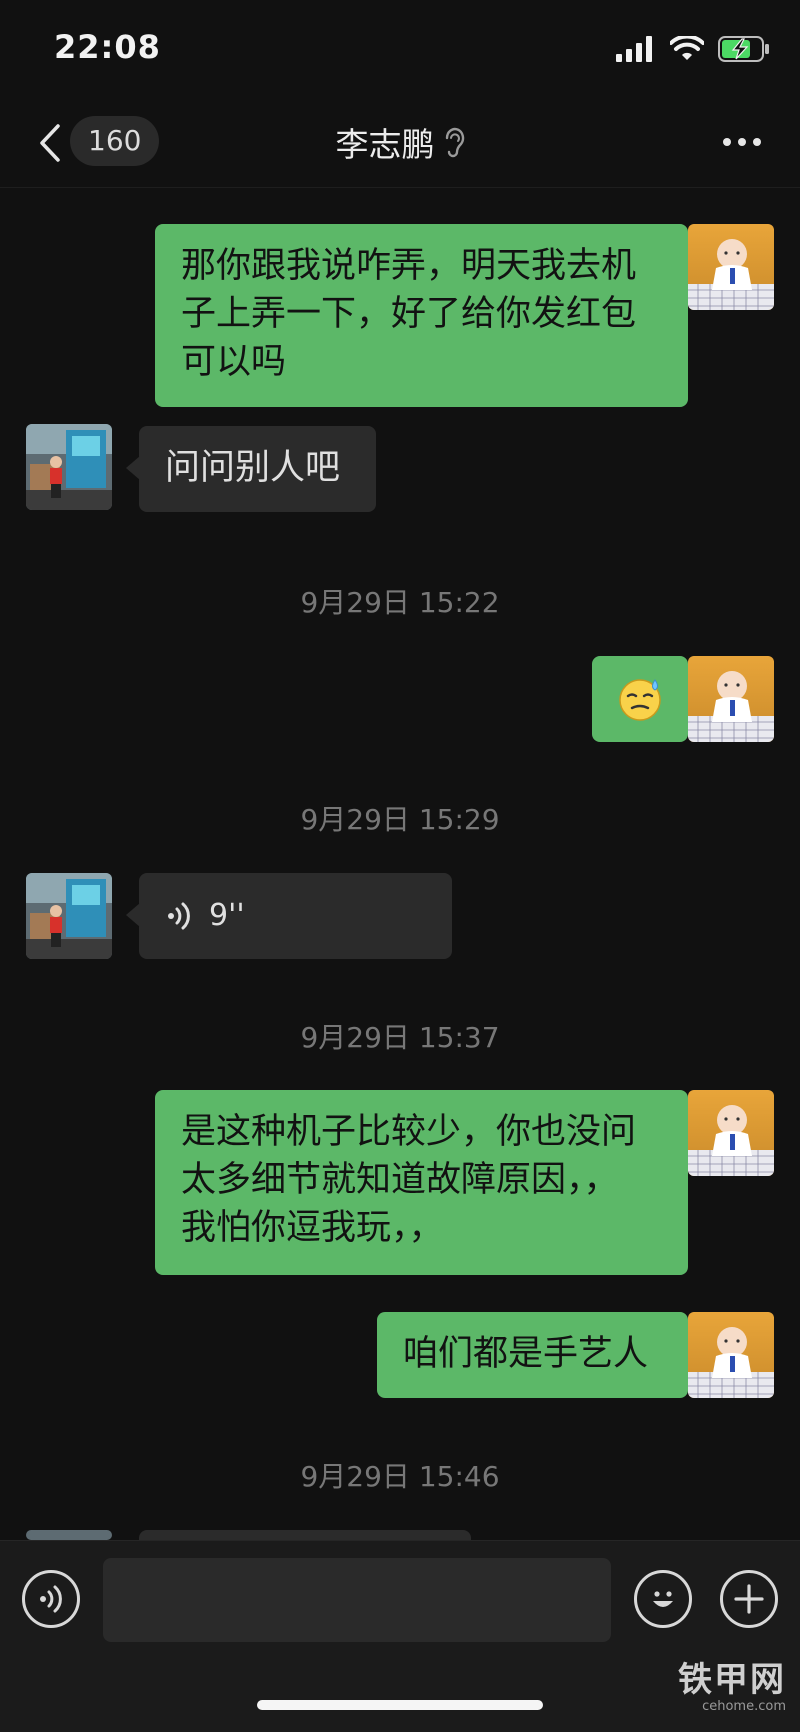 This screenshot has width=800, height=1732. I want to click on message-row: 那你跟我说咋弄，明天我去机 子上弄一下，好了给你发红包 可以吗, so click(400, 311).